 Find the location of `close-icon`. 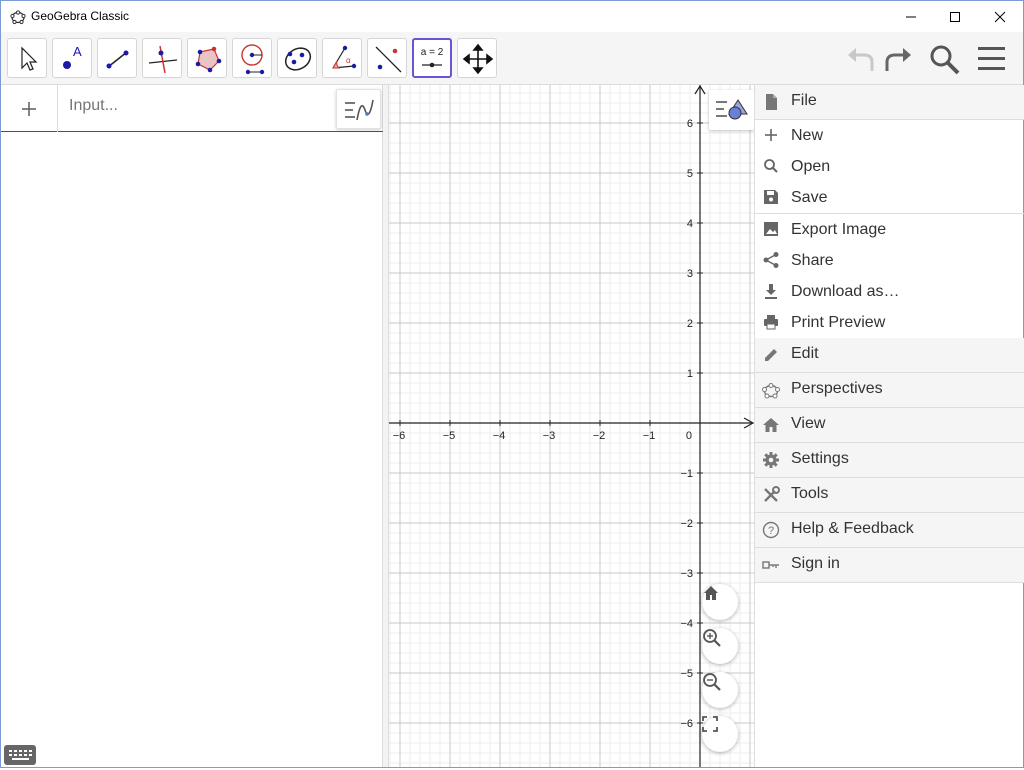

close-icon is located at coordinates (1000, 16).